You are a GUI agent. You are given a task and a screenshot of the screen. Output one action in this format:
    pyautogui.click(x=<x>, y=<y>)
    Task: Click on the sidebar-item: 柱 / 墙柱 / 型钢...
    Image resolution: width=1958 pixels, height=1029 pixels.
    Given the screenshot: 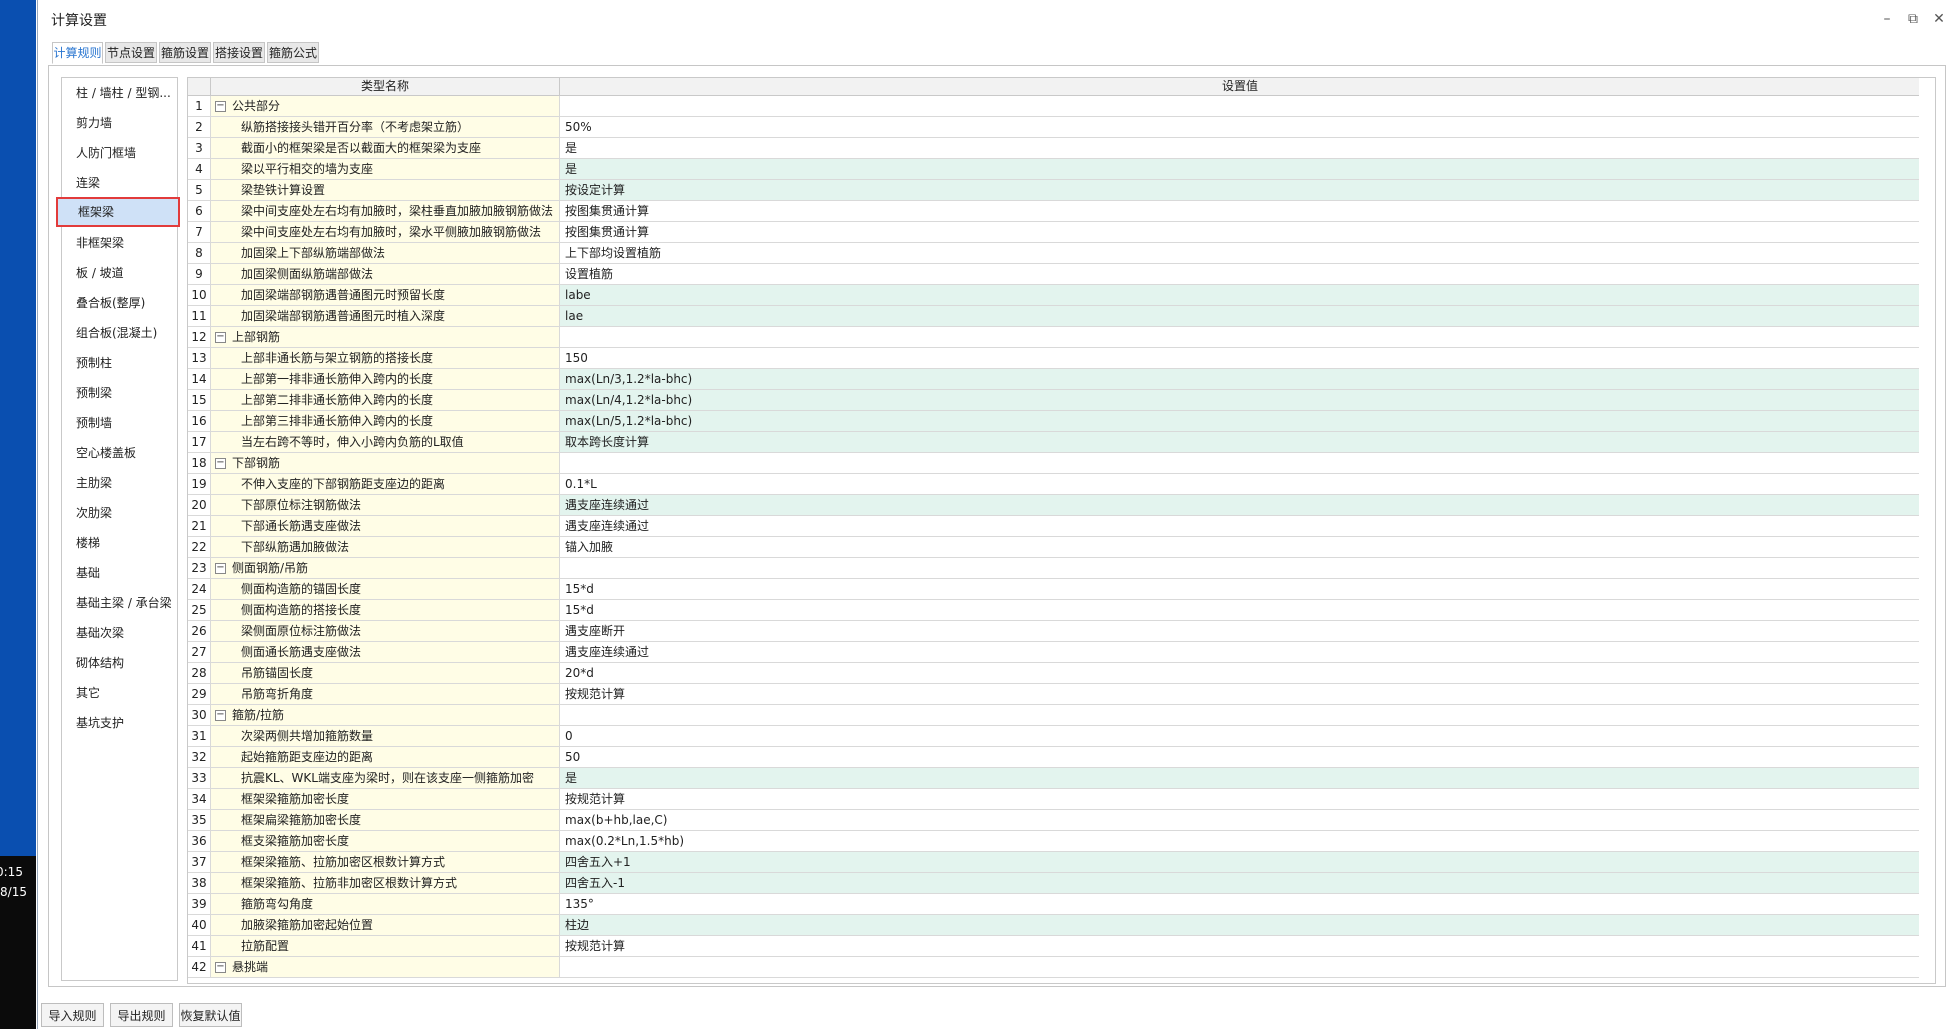 What is the action you would take?
    pyautogui.click(x=119, y=93)
    